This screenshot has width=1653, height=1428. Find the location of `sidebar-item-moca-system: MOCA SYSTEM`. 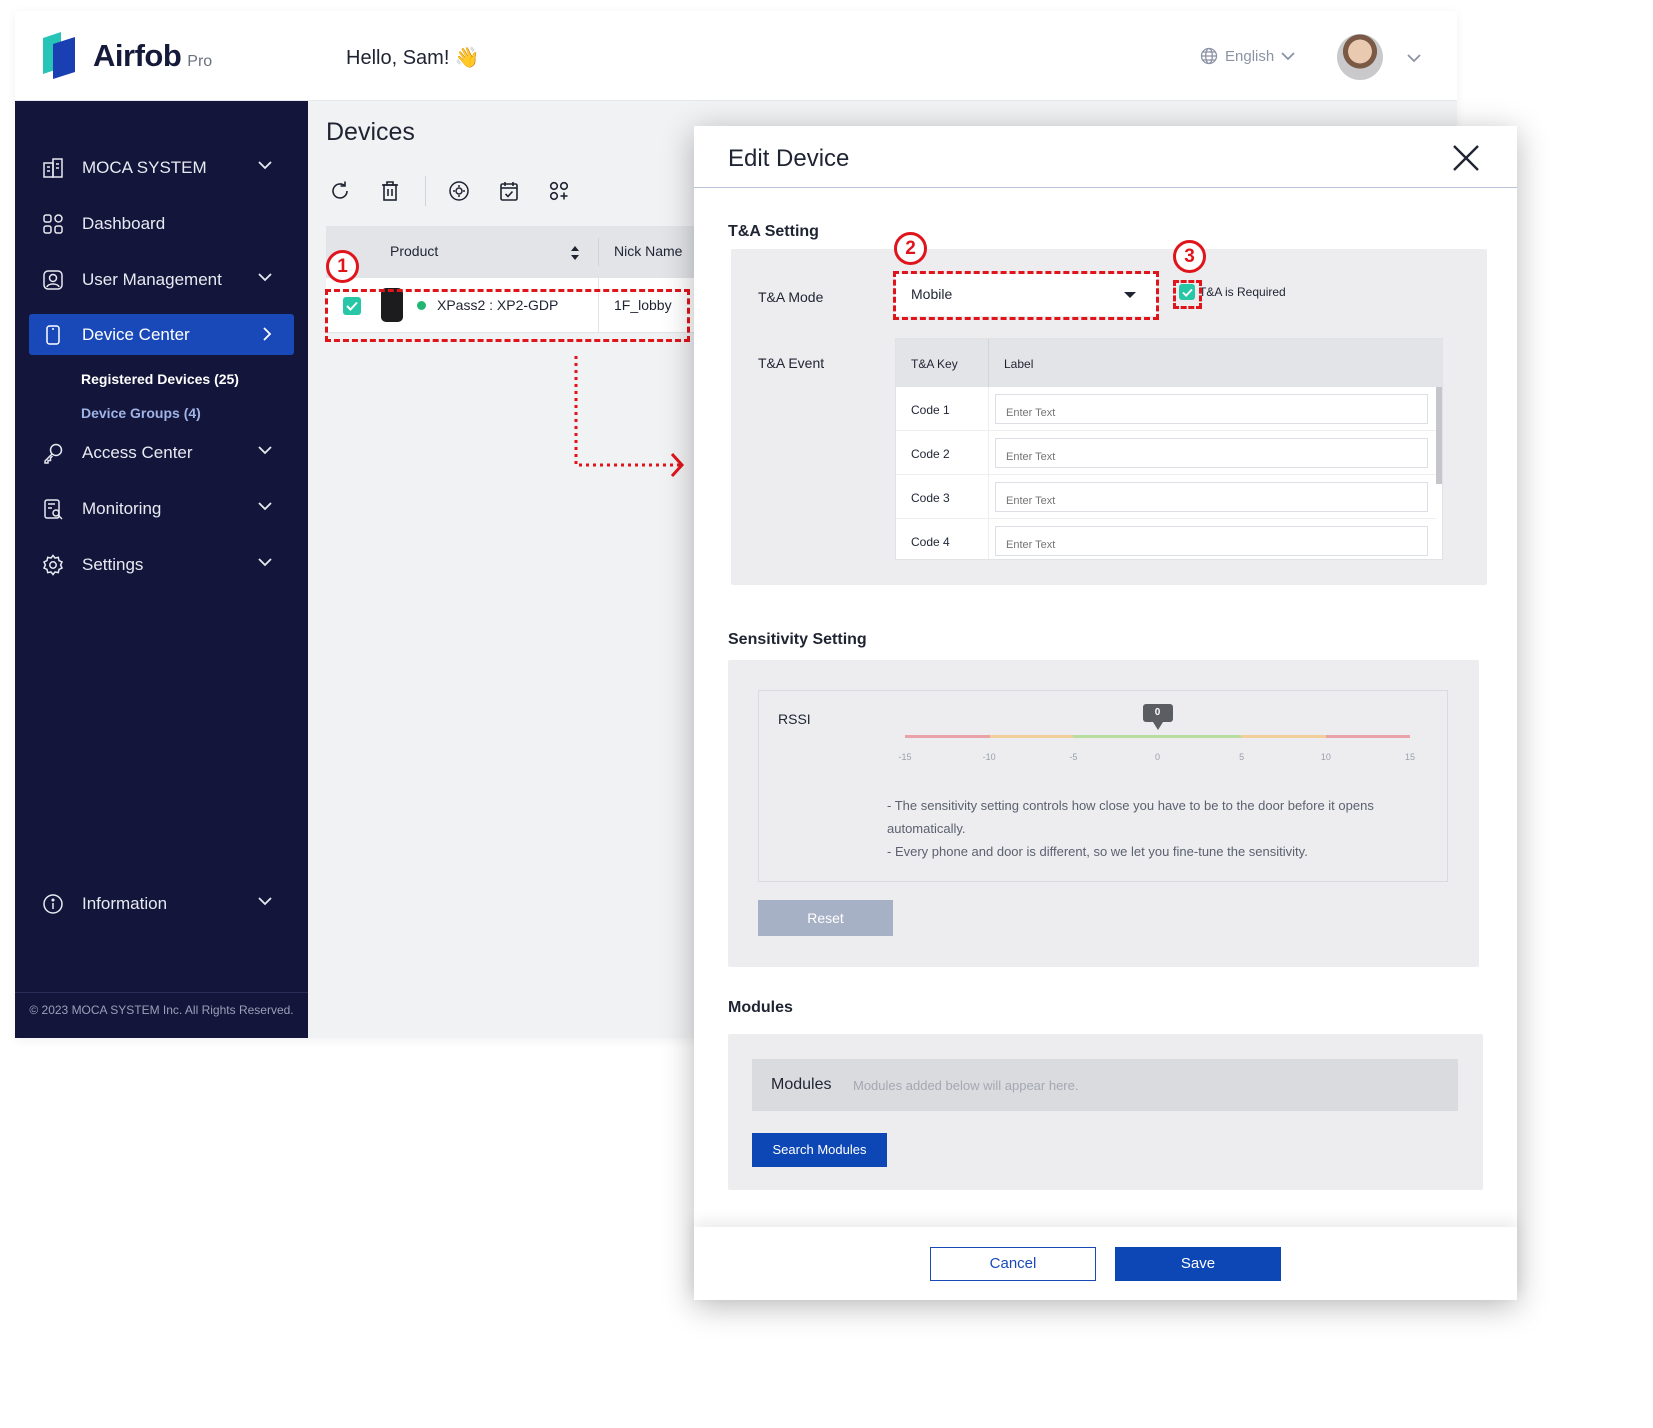

sidebar-item-moca-system: MOCA SYSTEM is located at coordinates (161, 167).